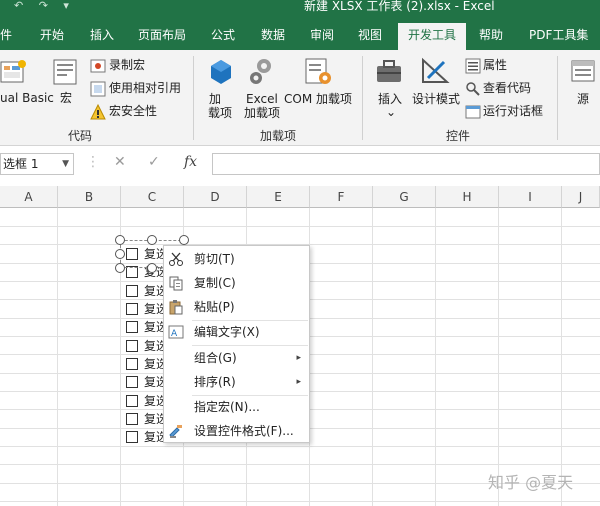  Describe the element at coordinates (300, 32) in the screenshot. I see `ribbon-tabs: 件 开始 插入 页面布局 公式 数据 审阅 视图 开发工具 帮助 PDF工具集` at that location.